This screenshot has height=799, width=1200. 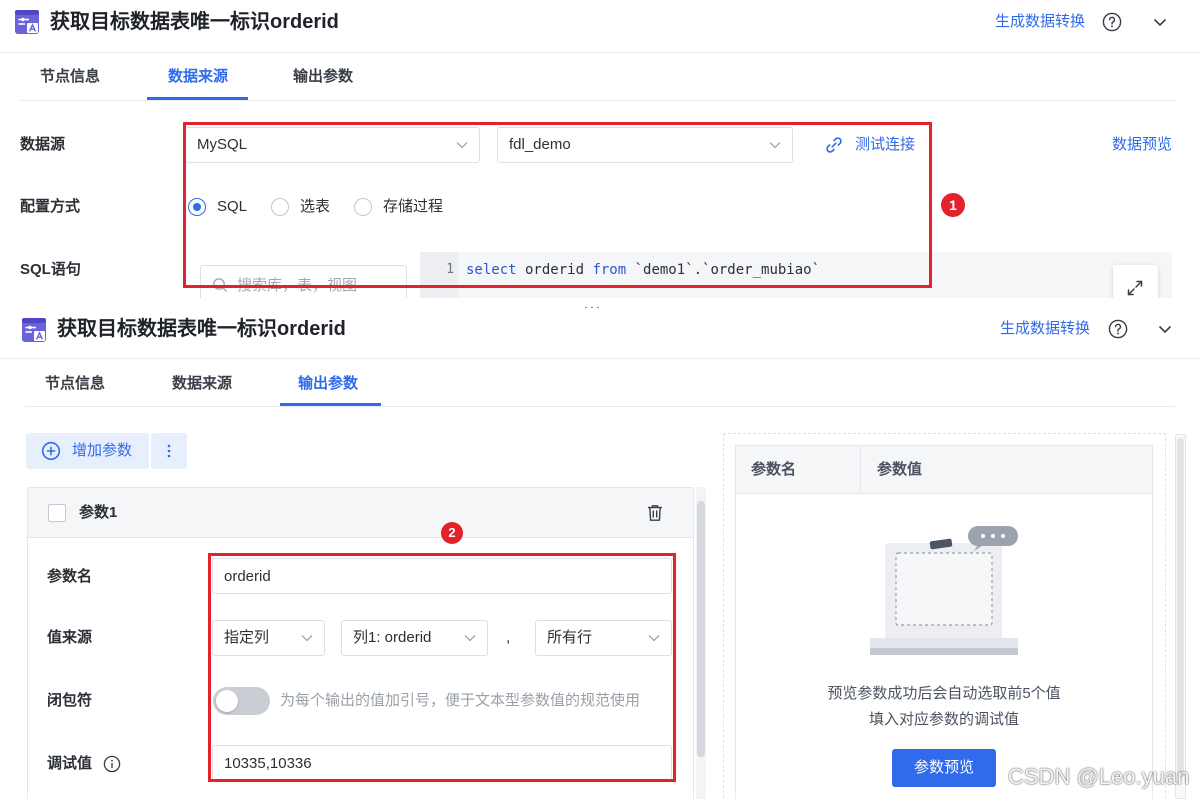 What do you see at coordinates (98, 512) in the screenshot?
I see `param-card-title: 参数1` at bounding box center [98, 512].